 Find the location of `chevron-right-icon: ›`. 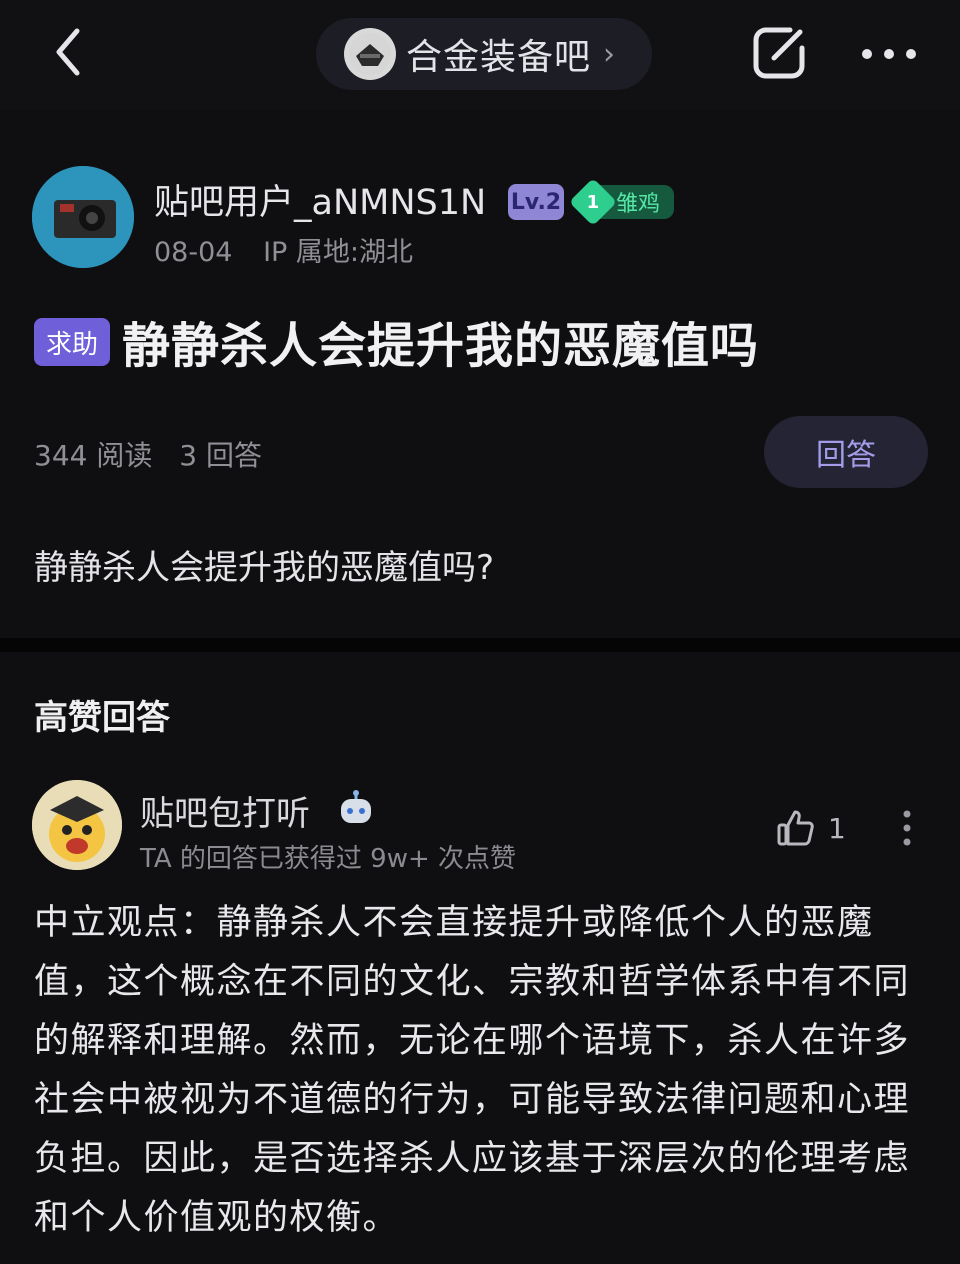

chevron-right-icon: › is located at coordinates (609, 54).